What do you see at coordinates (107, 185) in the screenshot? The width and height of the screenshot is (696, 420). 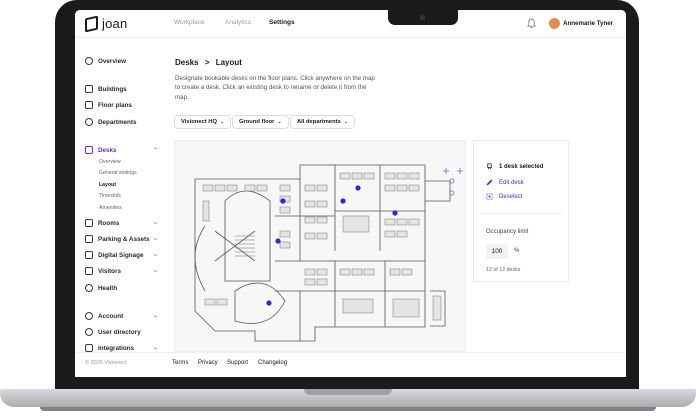 I see `sidebar-subitem-layout: Layout` at bounding box center [107, 185].